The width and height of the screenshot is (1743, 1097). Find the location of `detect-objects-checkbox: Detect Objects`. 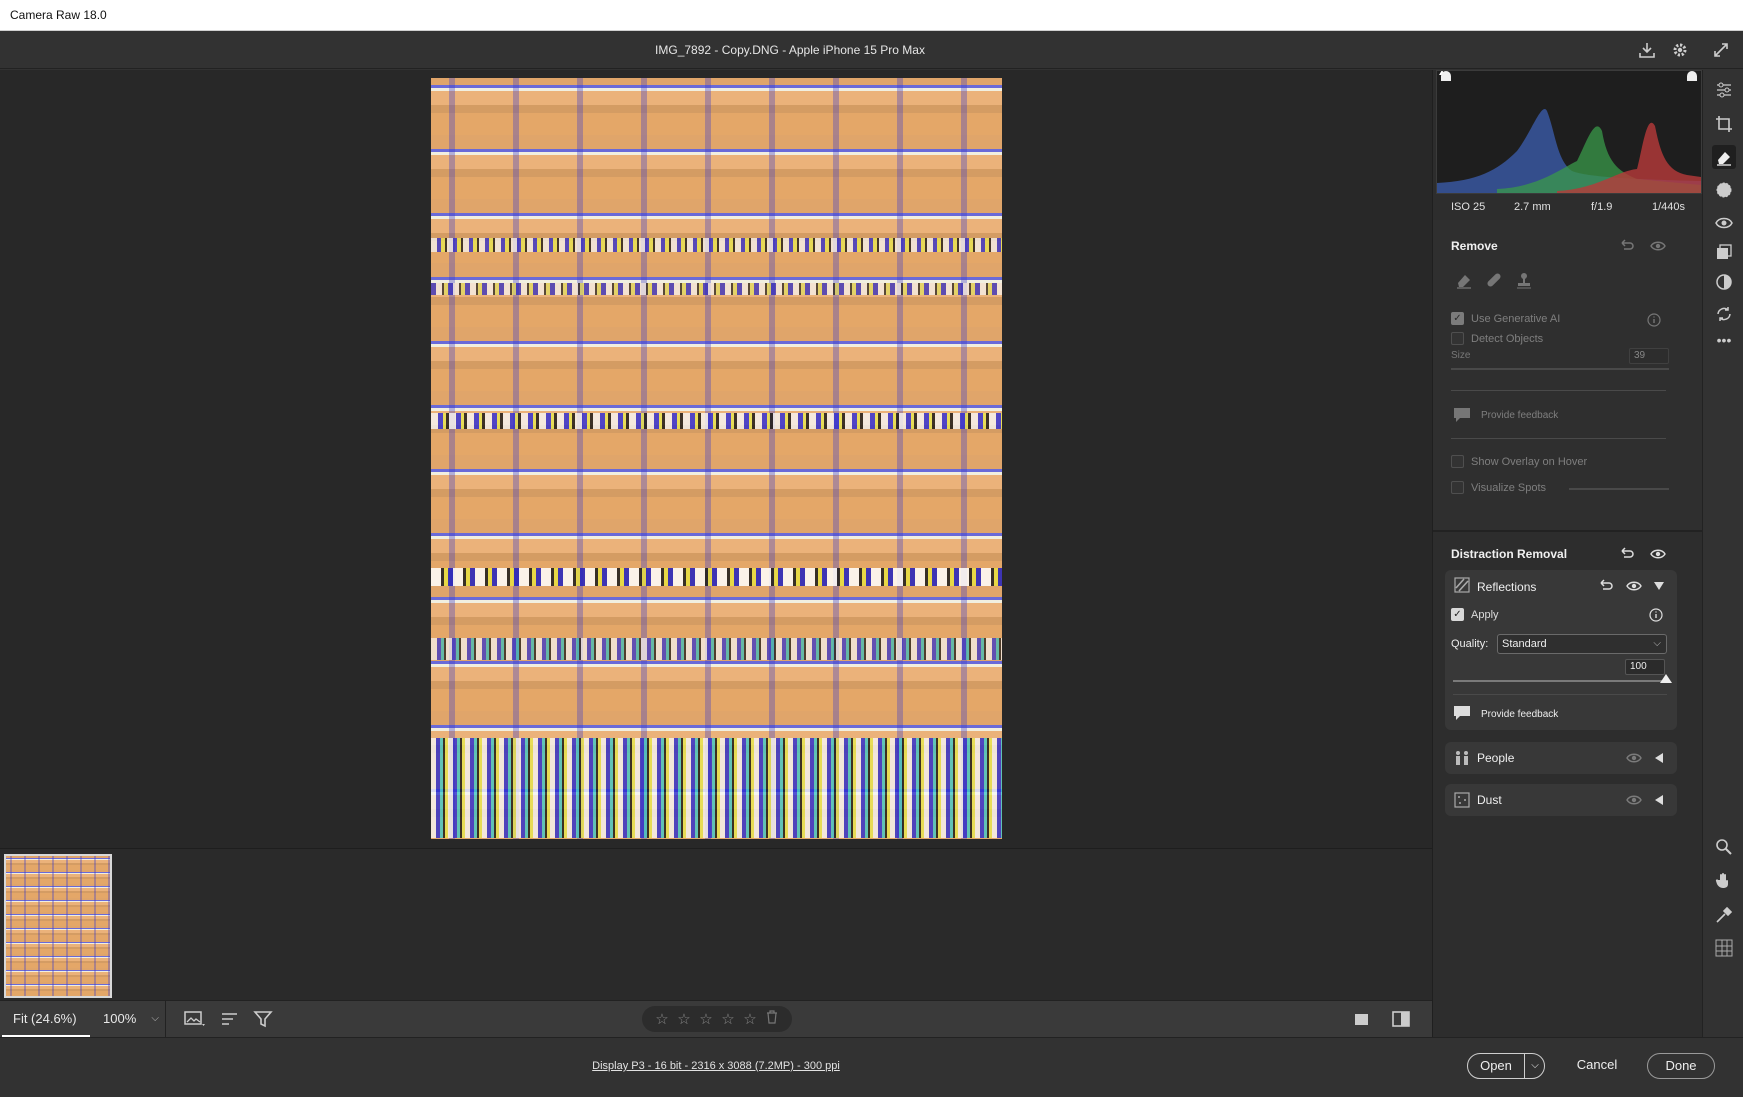

detect-objects-checkbox: Detect Objects is located at coordinates (1497, 338).